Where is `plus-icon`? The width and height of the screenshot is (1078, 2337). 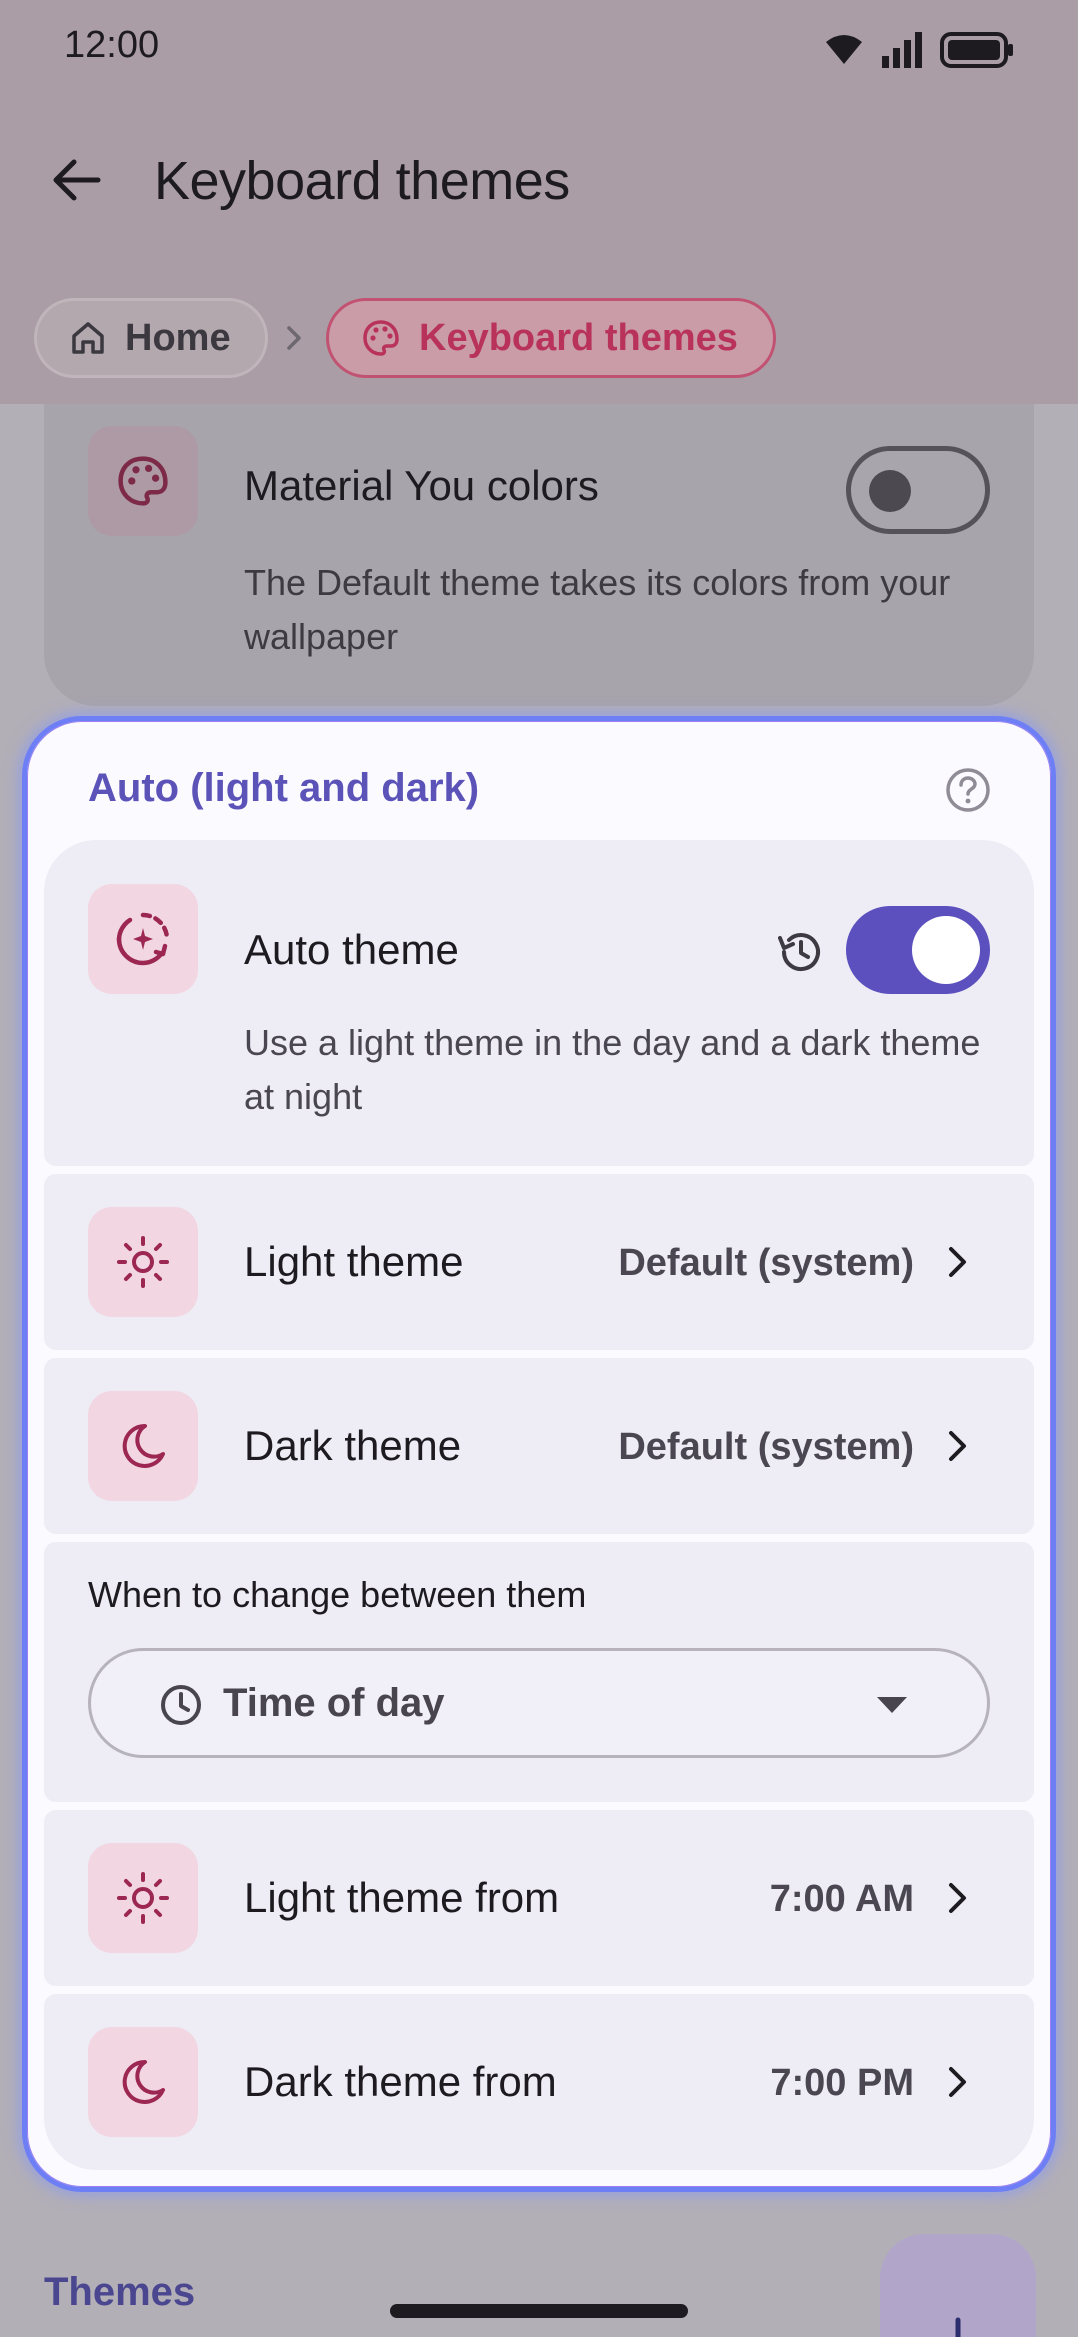 plus-icon is located at coordinates (958, 2327).